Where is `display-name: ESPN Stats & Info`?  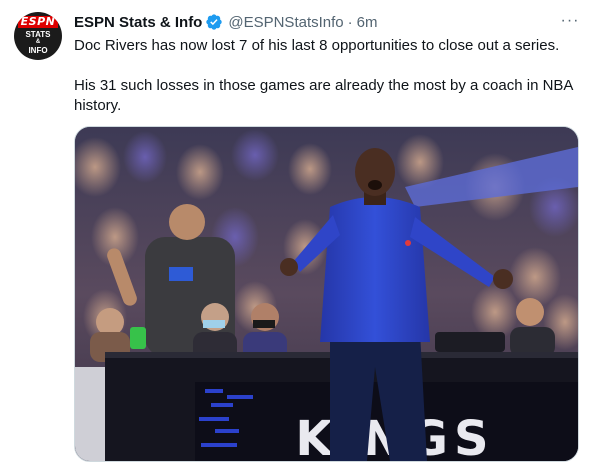
display-name: ESPN Stats & Info is located at coordinates (138, 22).